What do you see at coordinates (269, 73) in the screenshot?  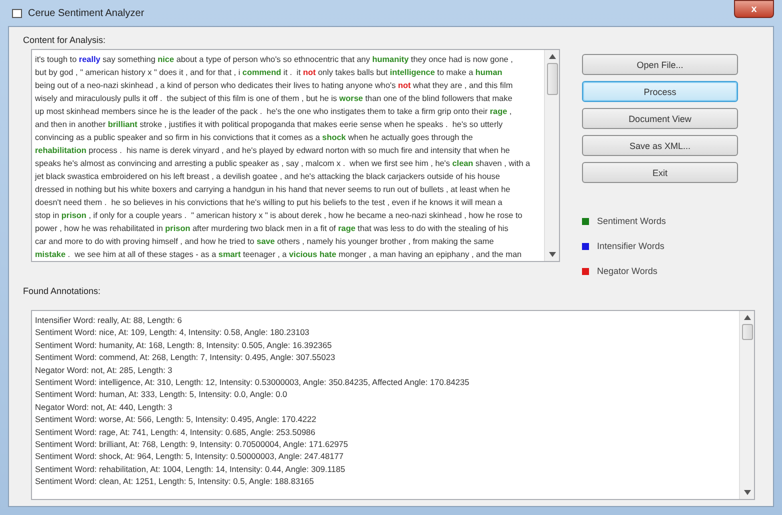 I see `content-line: but by god , " american history x " does it , and for that , i commend it . it not only takes balls but intelligence to make a human` at bounding box center [269, 73].